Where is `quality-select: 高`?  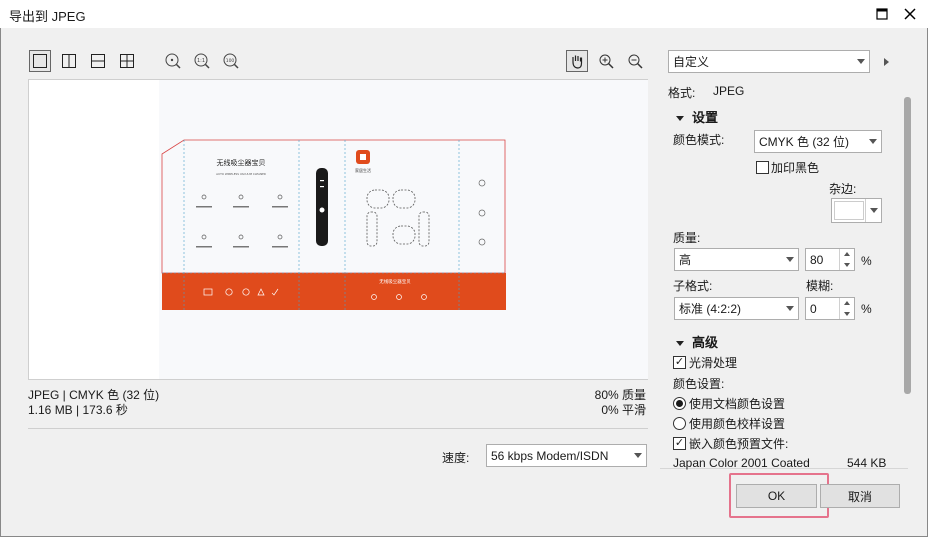 quality-select: 高 is located at coordinates (736, 259).